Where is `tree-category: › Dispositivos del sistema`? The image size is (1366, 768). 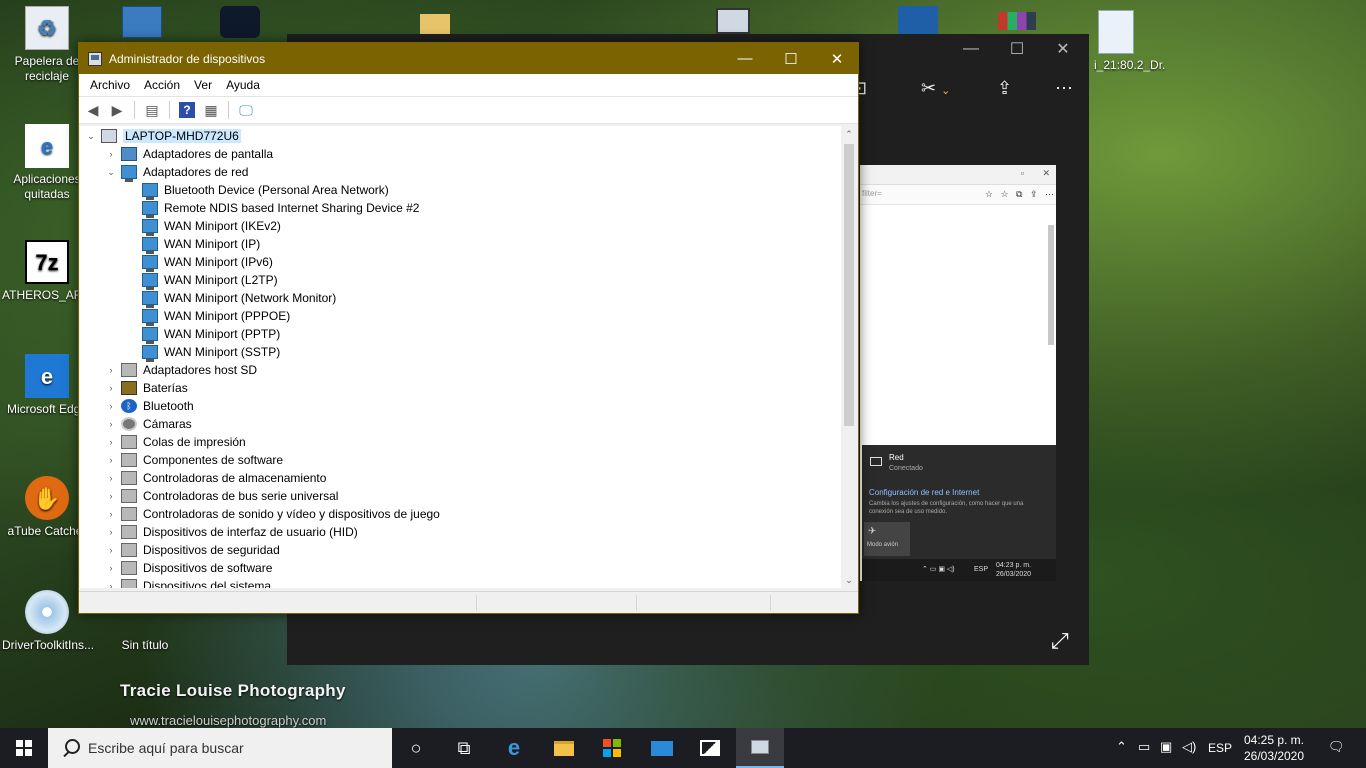 tree-category: › Dispositivos del sistema is located at coordinates (187, 582).